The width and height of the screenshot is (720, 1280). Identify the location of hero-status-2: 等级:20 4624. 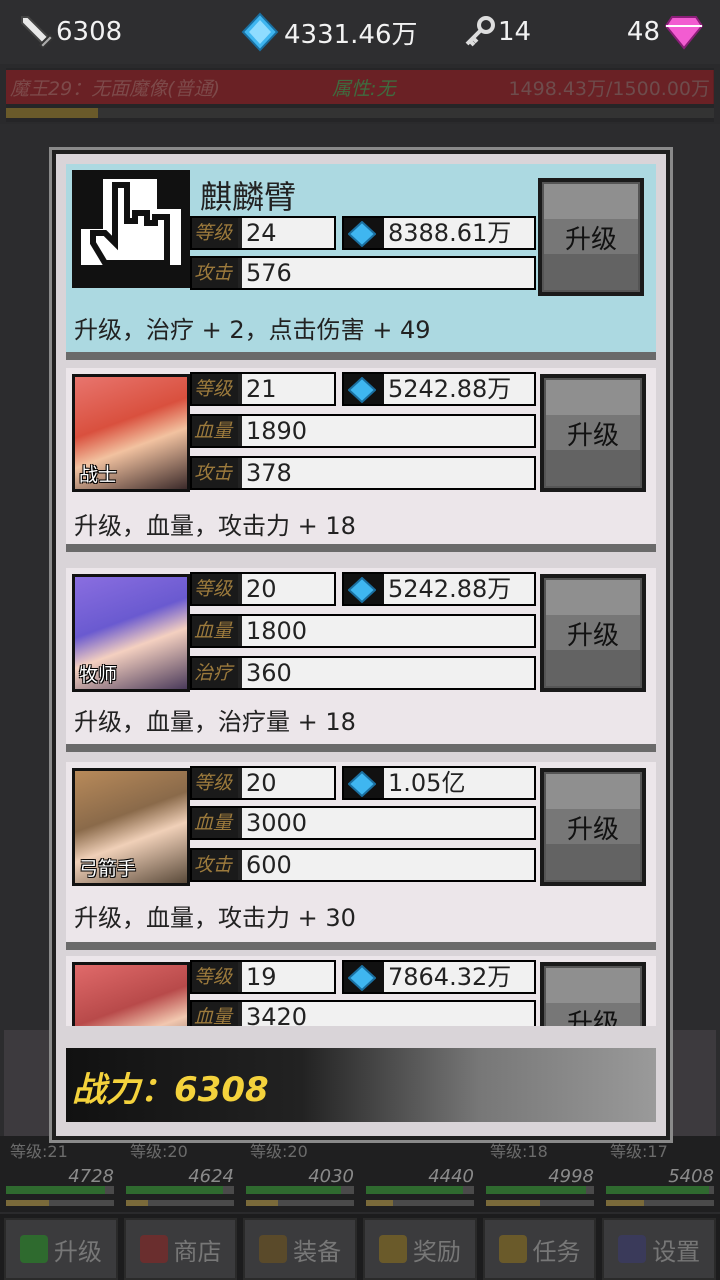
(179, 1174).